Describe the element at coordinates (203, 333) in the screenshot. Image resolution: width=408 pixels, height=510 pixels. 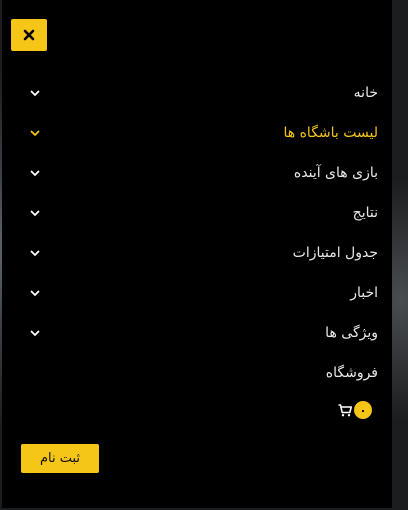
I see `menu-item: ویژگی ها` at that location.